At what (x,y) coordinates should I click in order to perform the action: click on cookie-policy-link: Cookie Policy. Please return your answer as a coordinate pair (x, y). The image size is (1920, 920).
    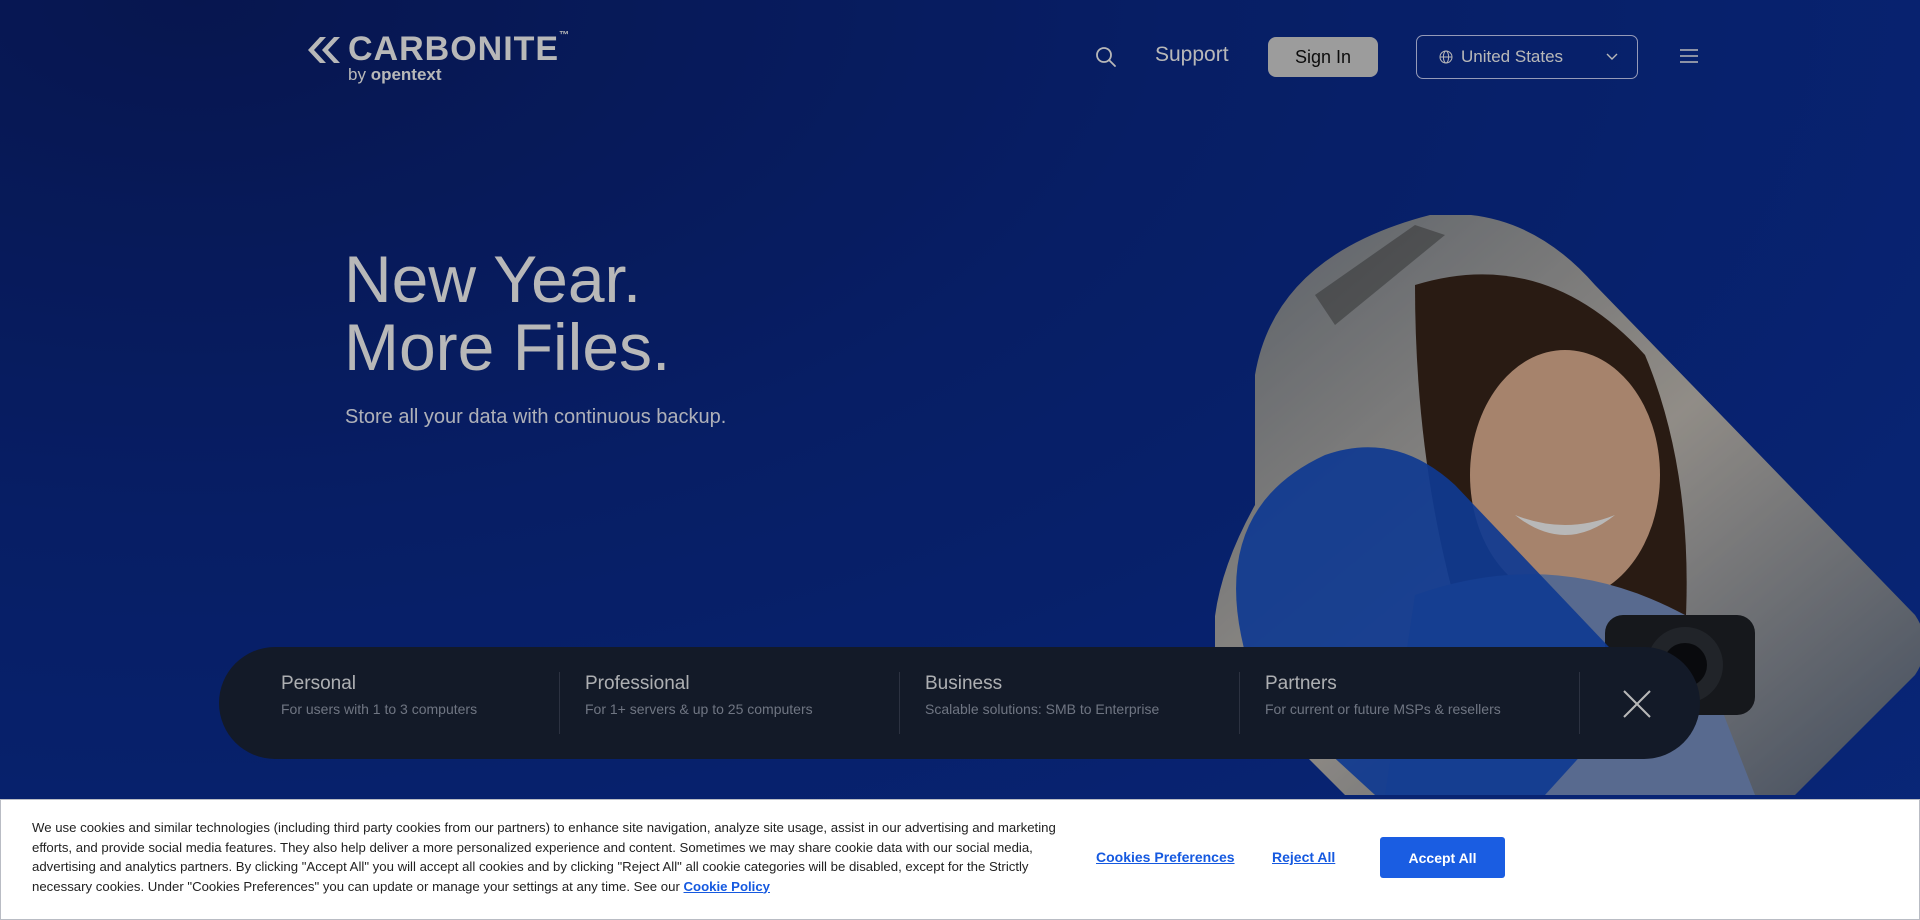
    Looking at the image, I should click on (727, 886).